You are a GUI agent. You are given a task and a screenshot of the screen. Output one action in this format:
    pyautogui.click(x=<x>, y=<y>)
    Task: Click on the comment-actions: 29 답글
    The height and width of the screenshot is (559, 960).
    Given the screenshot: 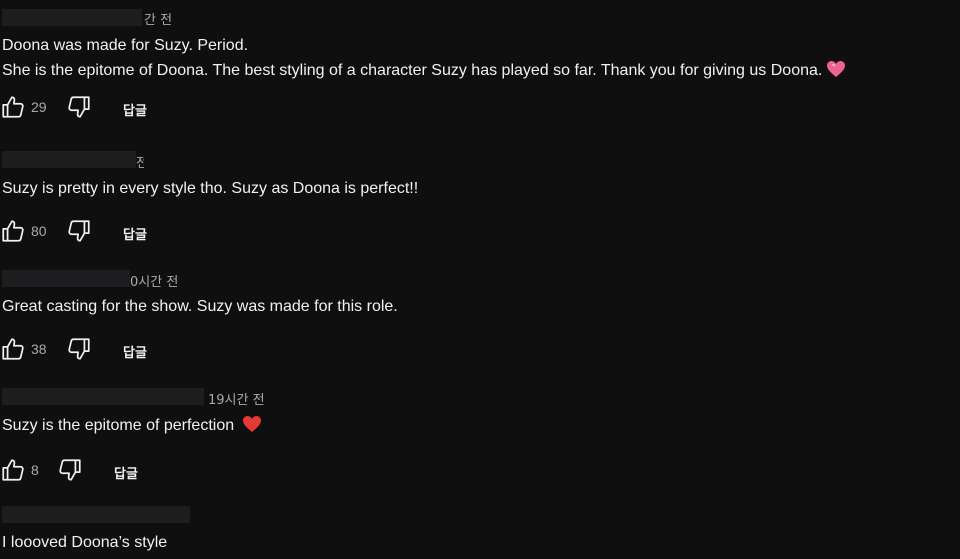 What is the action you would take?
    pyautogui.click(x=480, y=112)
    